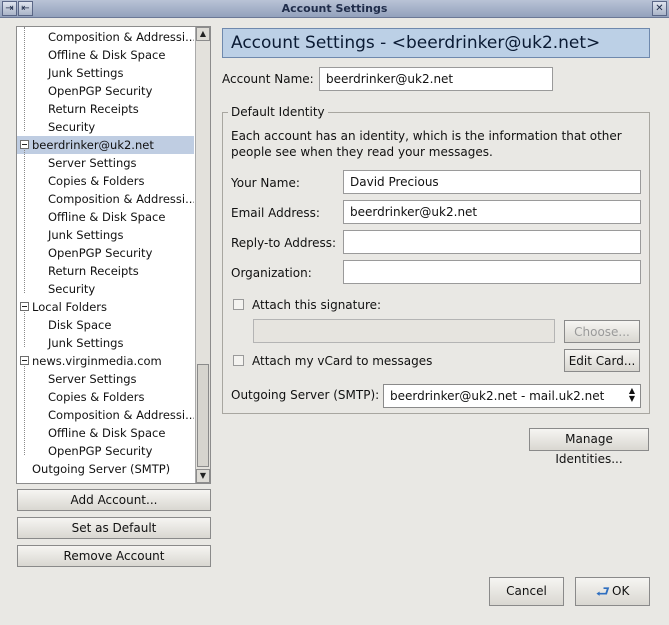 Image resolution: width=669 pixels, height=625 pixels. I want to click on account-name-label: Account Name:, so click(268, 79).